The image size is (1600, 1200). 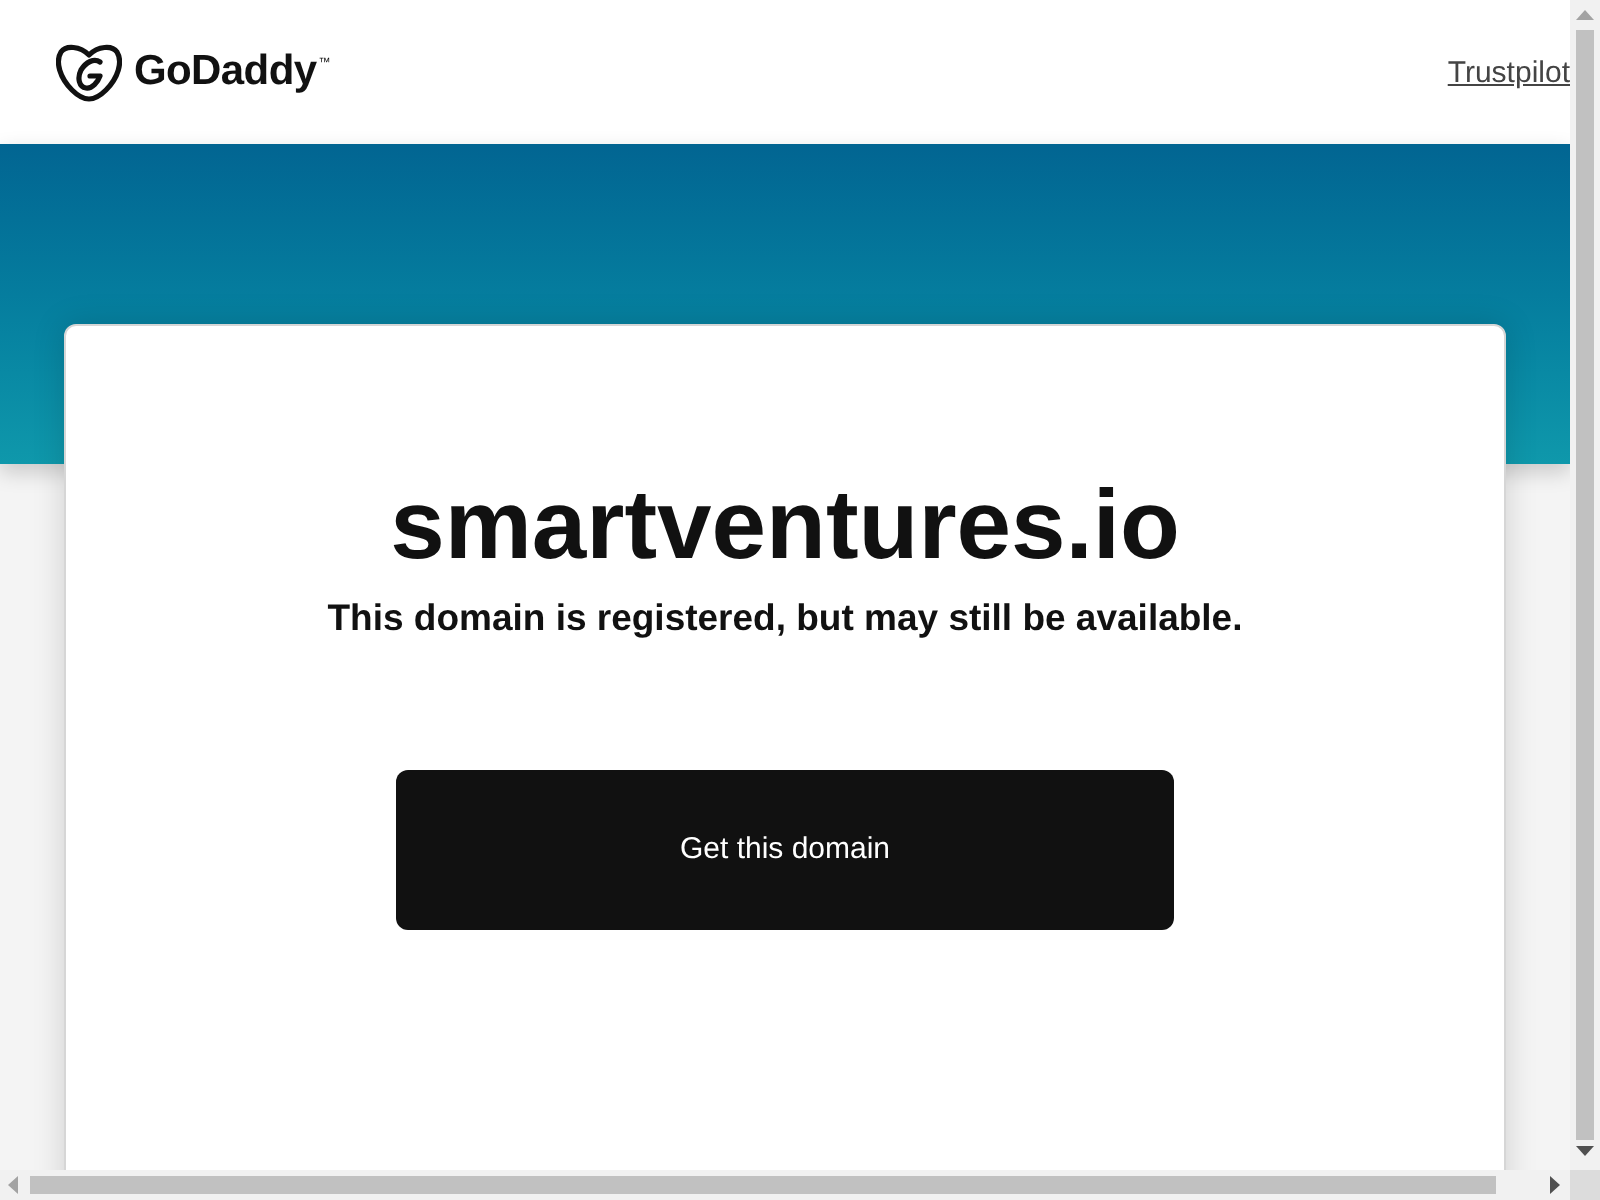 What do you see at coordinates (1555, 1185) in the screenshot?
I see `scroll-right-icon` at bounding box center [1555, 1185].